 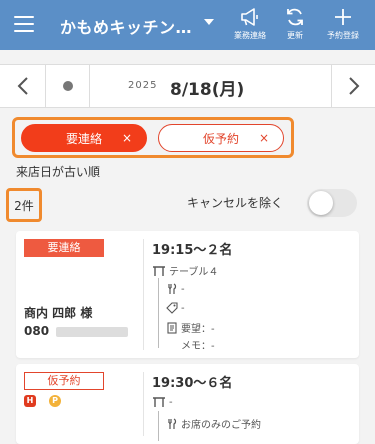 I want to click on refresh-label: 更新, so click(x=295, y=35).